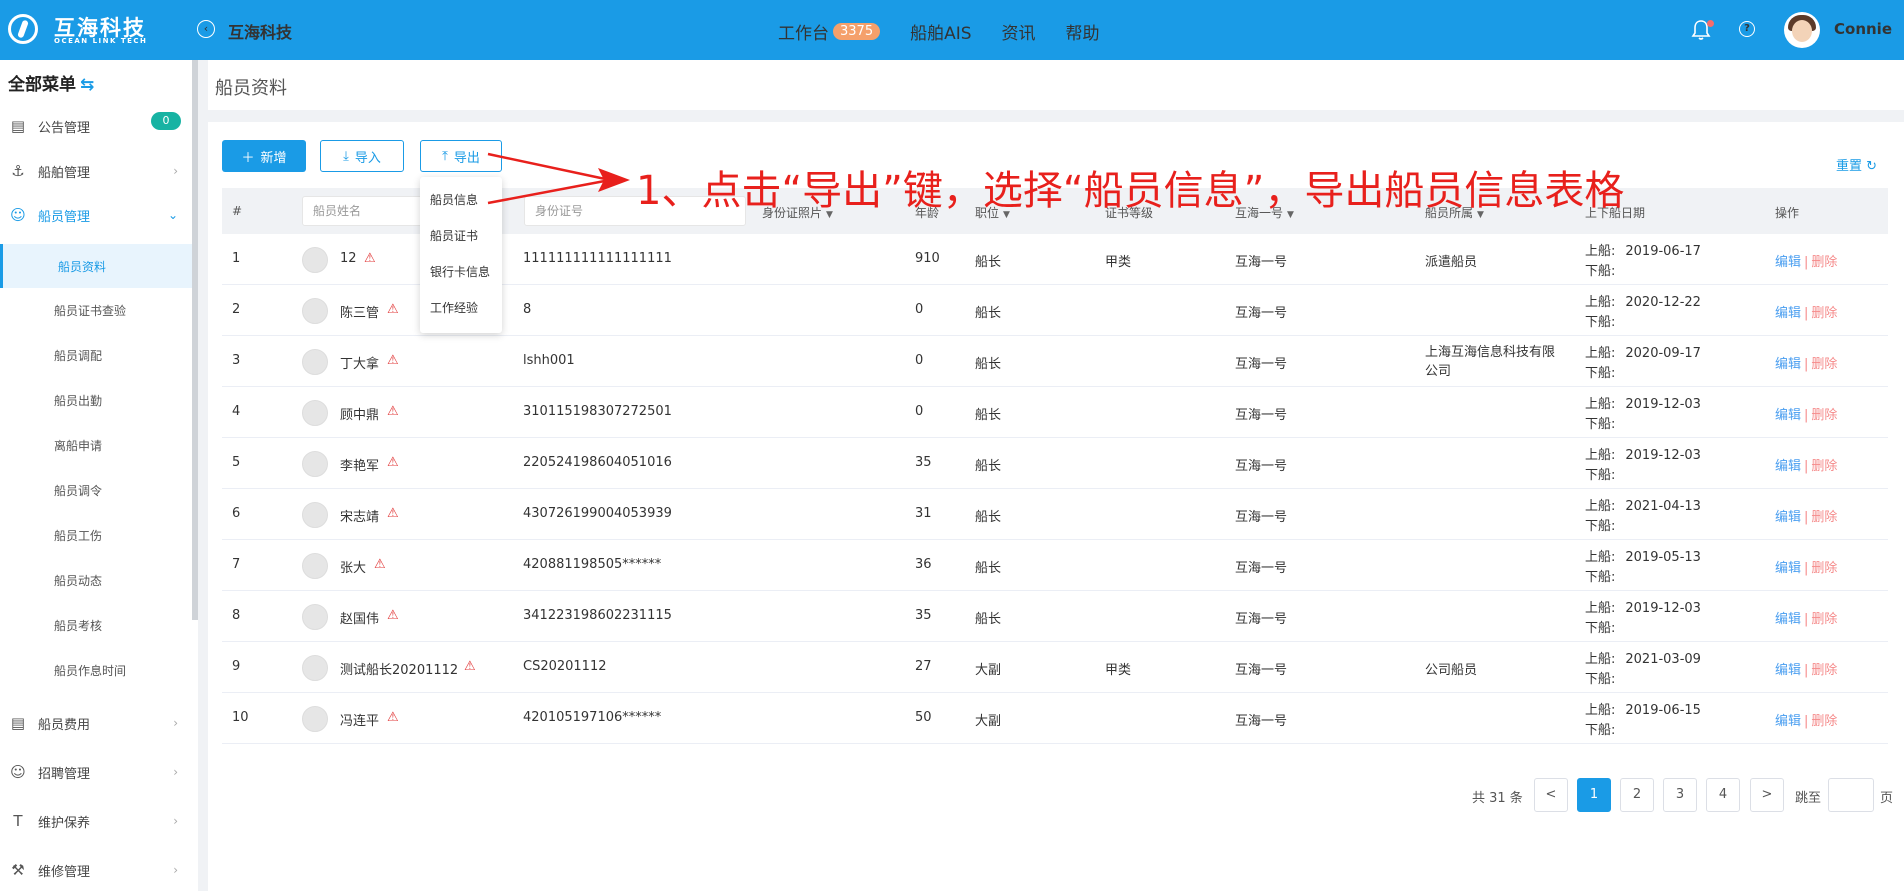  What do you see at coordinates (1643, 402) in the screenshot?
I see `board-date: 上船: 2019-12-03` at bounding box center [1643, 402].